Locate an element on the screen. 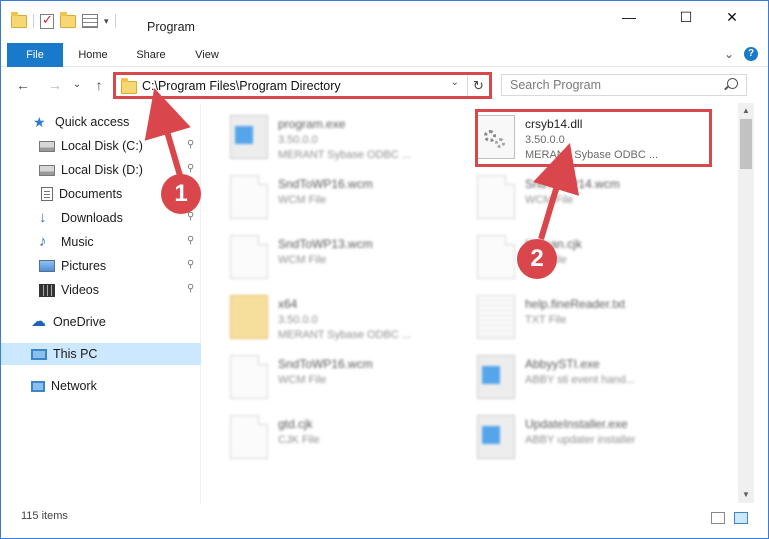 The width and height of the screenshot is (769, 539). annotation-badge-1: 1 is located at coordinates (181, 194).